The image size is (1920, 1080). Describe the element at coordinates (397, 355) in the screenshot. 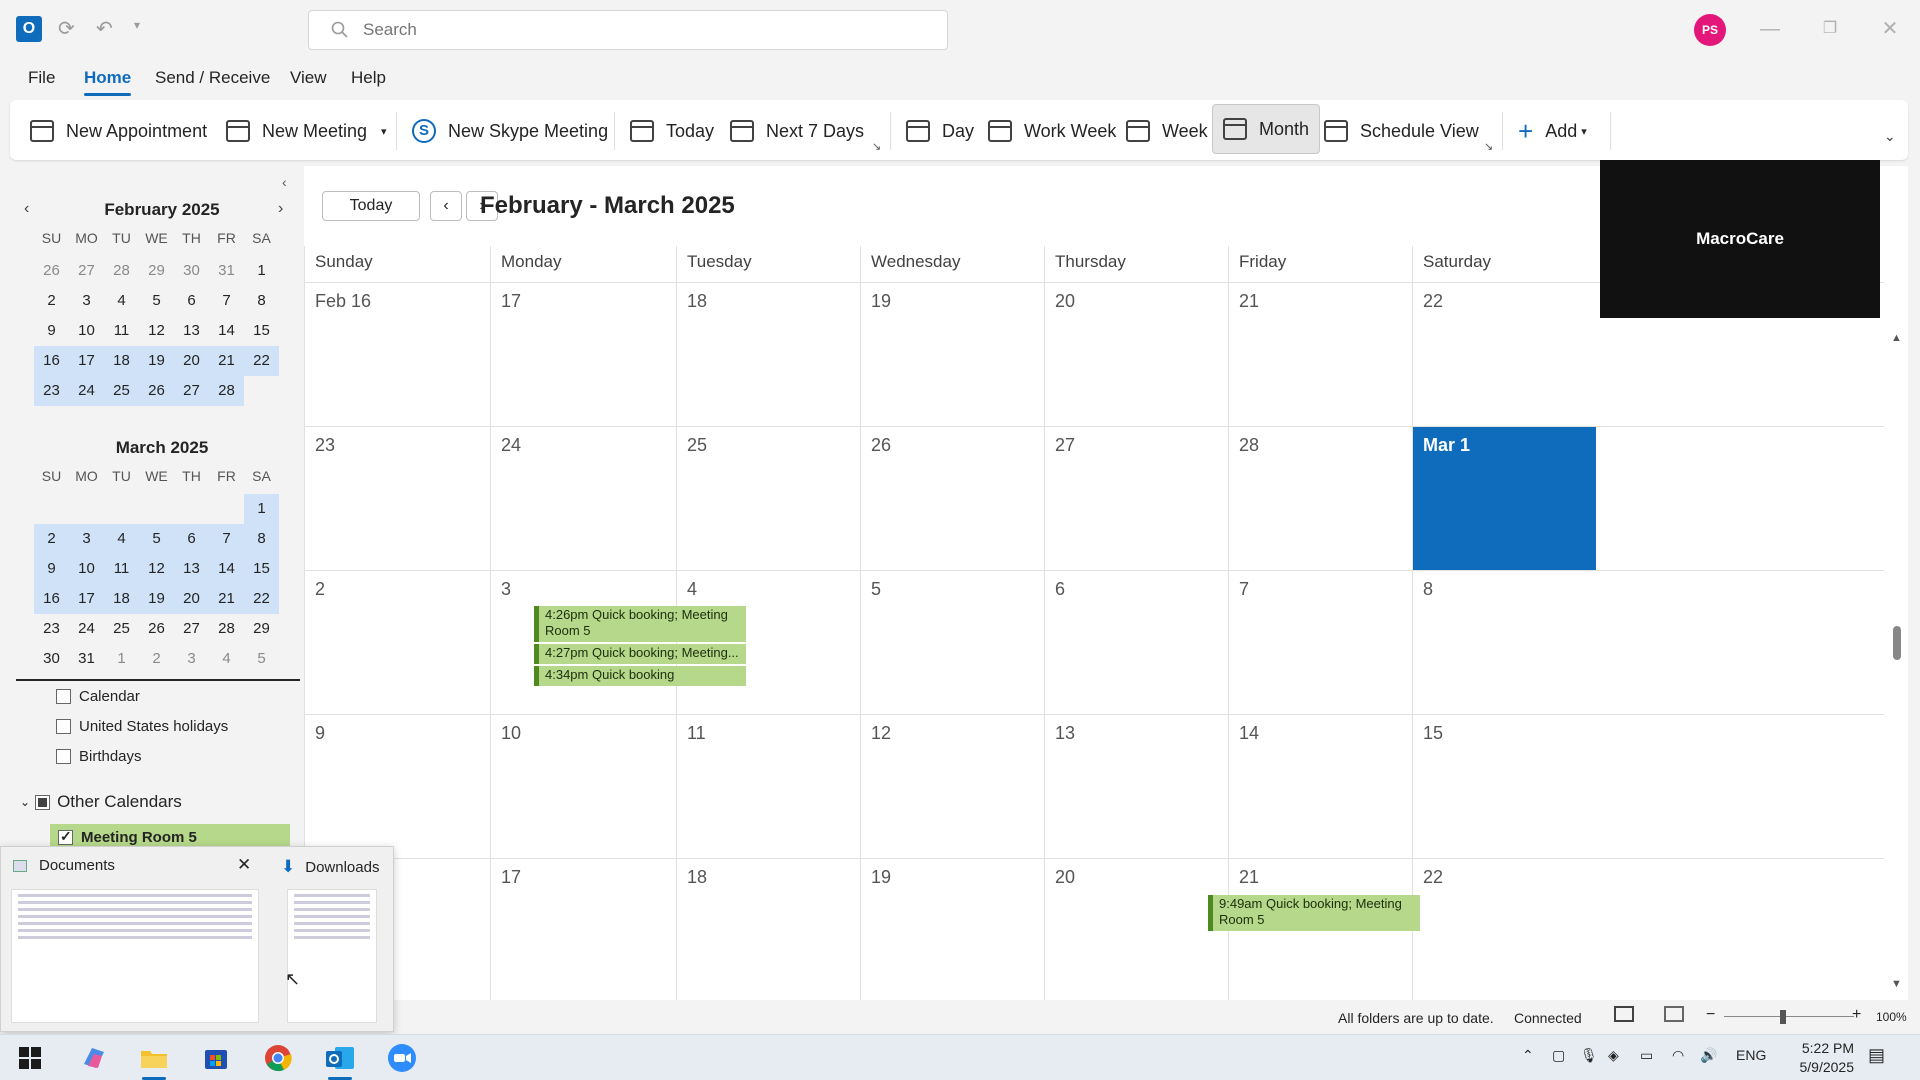

I see `day-cell: Feb 16` at that location.